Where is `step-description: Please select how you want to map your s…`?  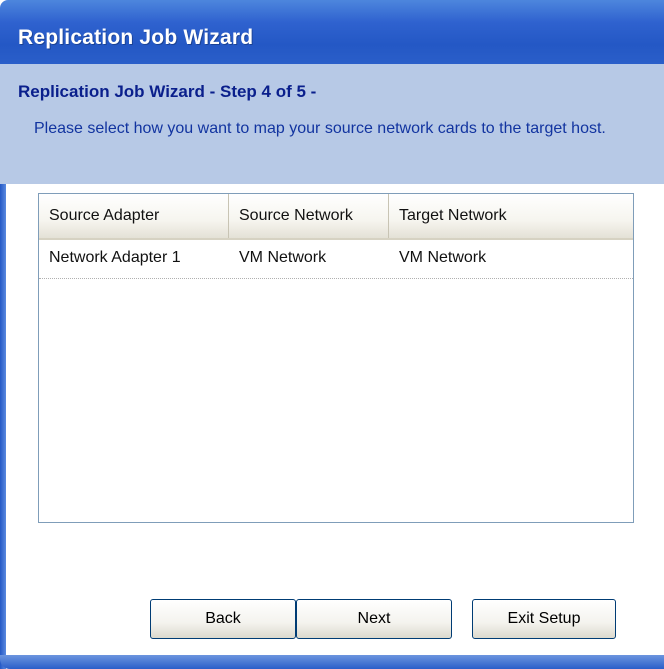 step-description: Please select how you want to map your s… is located at coordinates (320, 128).